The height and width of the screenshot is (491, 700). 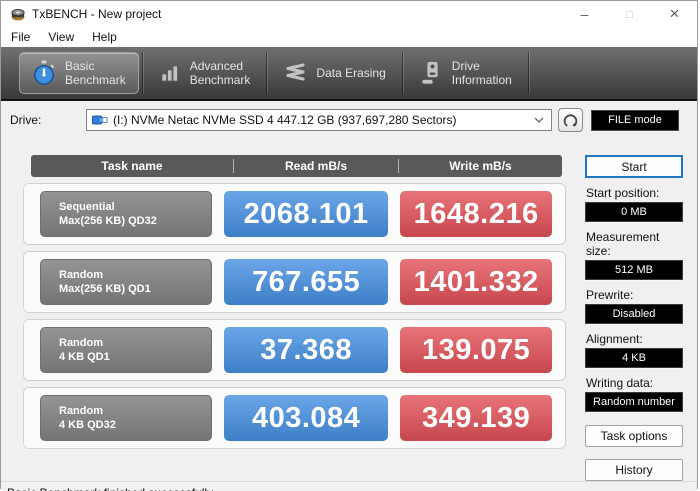 What do you see at coordinates (18, 15) in the screenshot?
I see `app-logo-icon` at bounding box center [18, 15].